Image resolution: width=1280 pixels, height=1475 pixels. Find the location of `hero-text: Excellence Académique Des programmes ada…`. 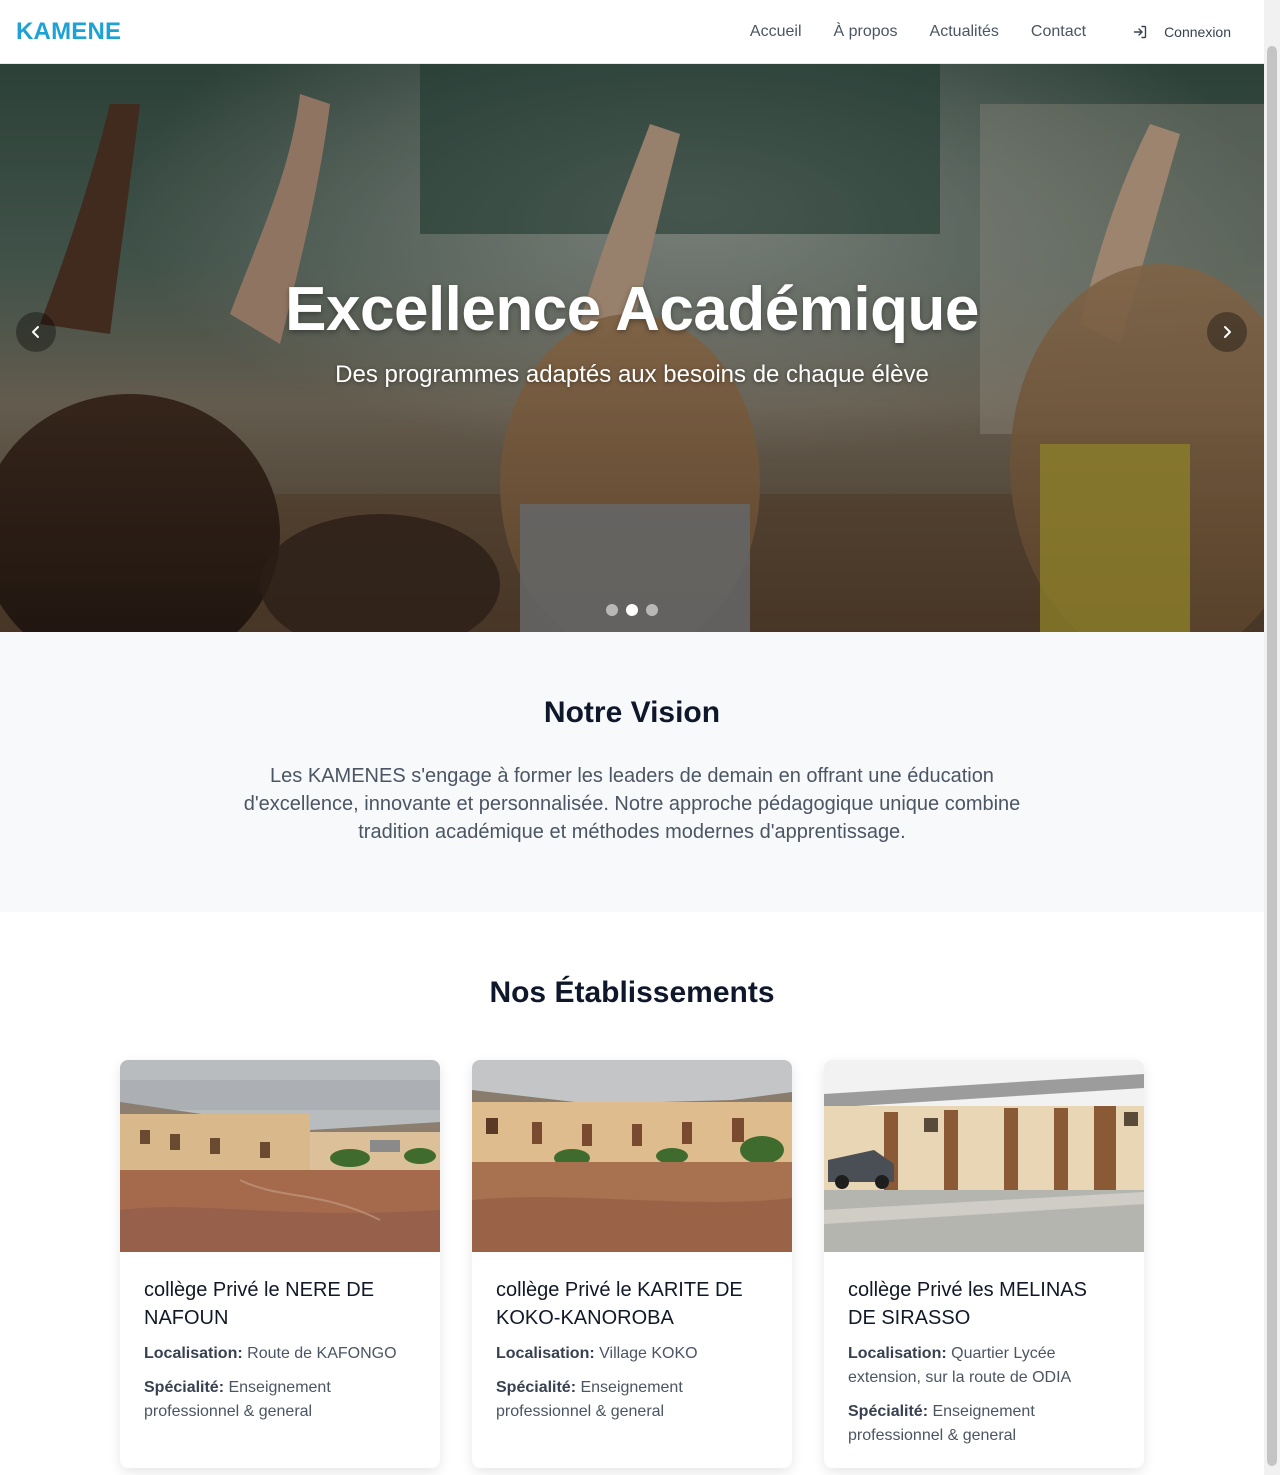

hero-text: Excellence Académique Des programmes ada… is located at coordinates (632, 331).